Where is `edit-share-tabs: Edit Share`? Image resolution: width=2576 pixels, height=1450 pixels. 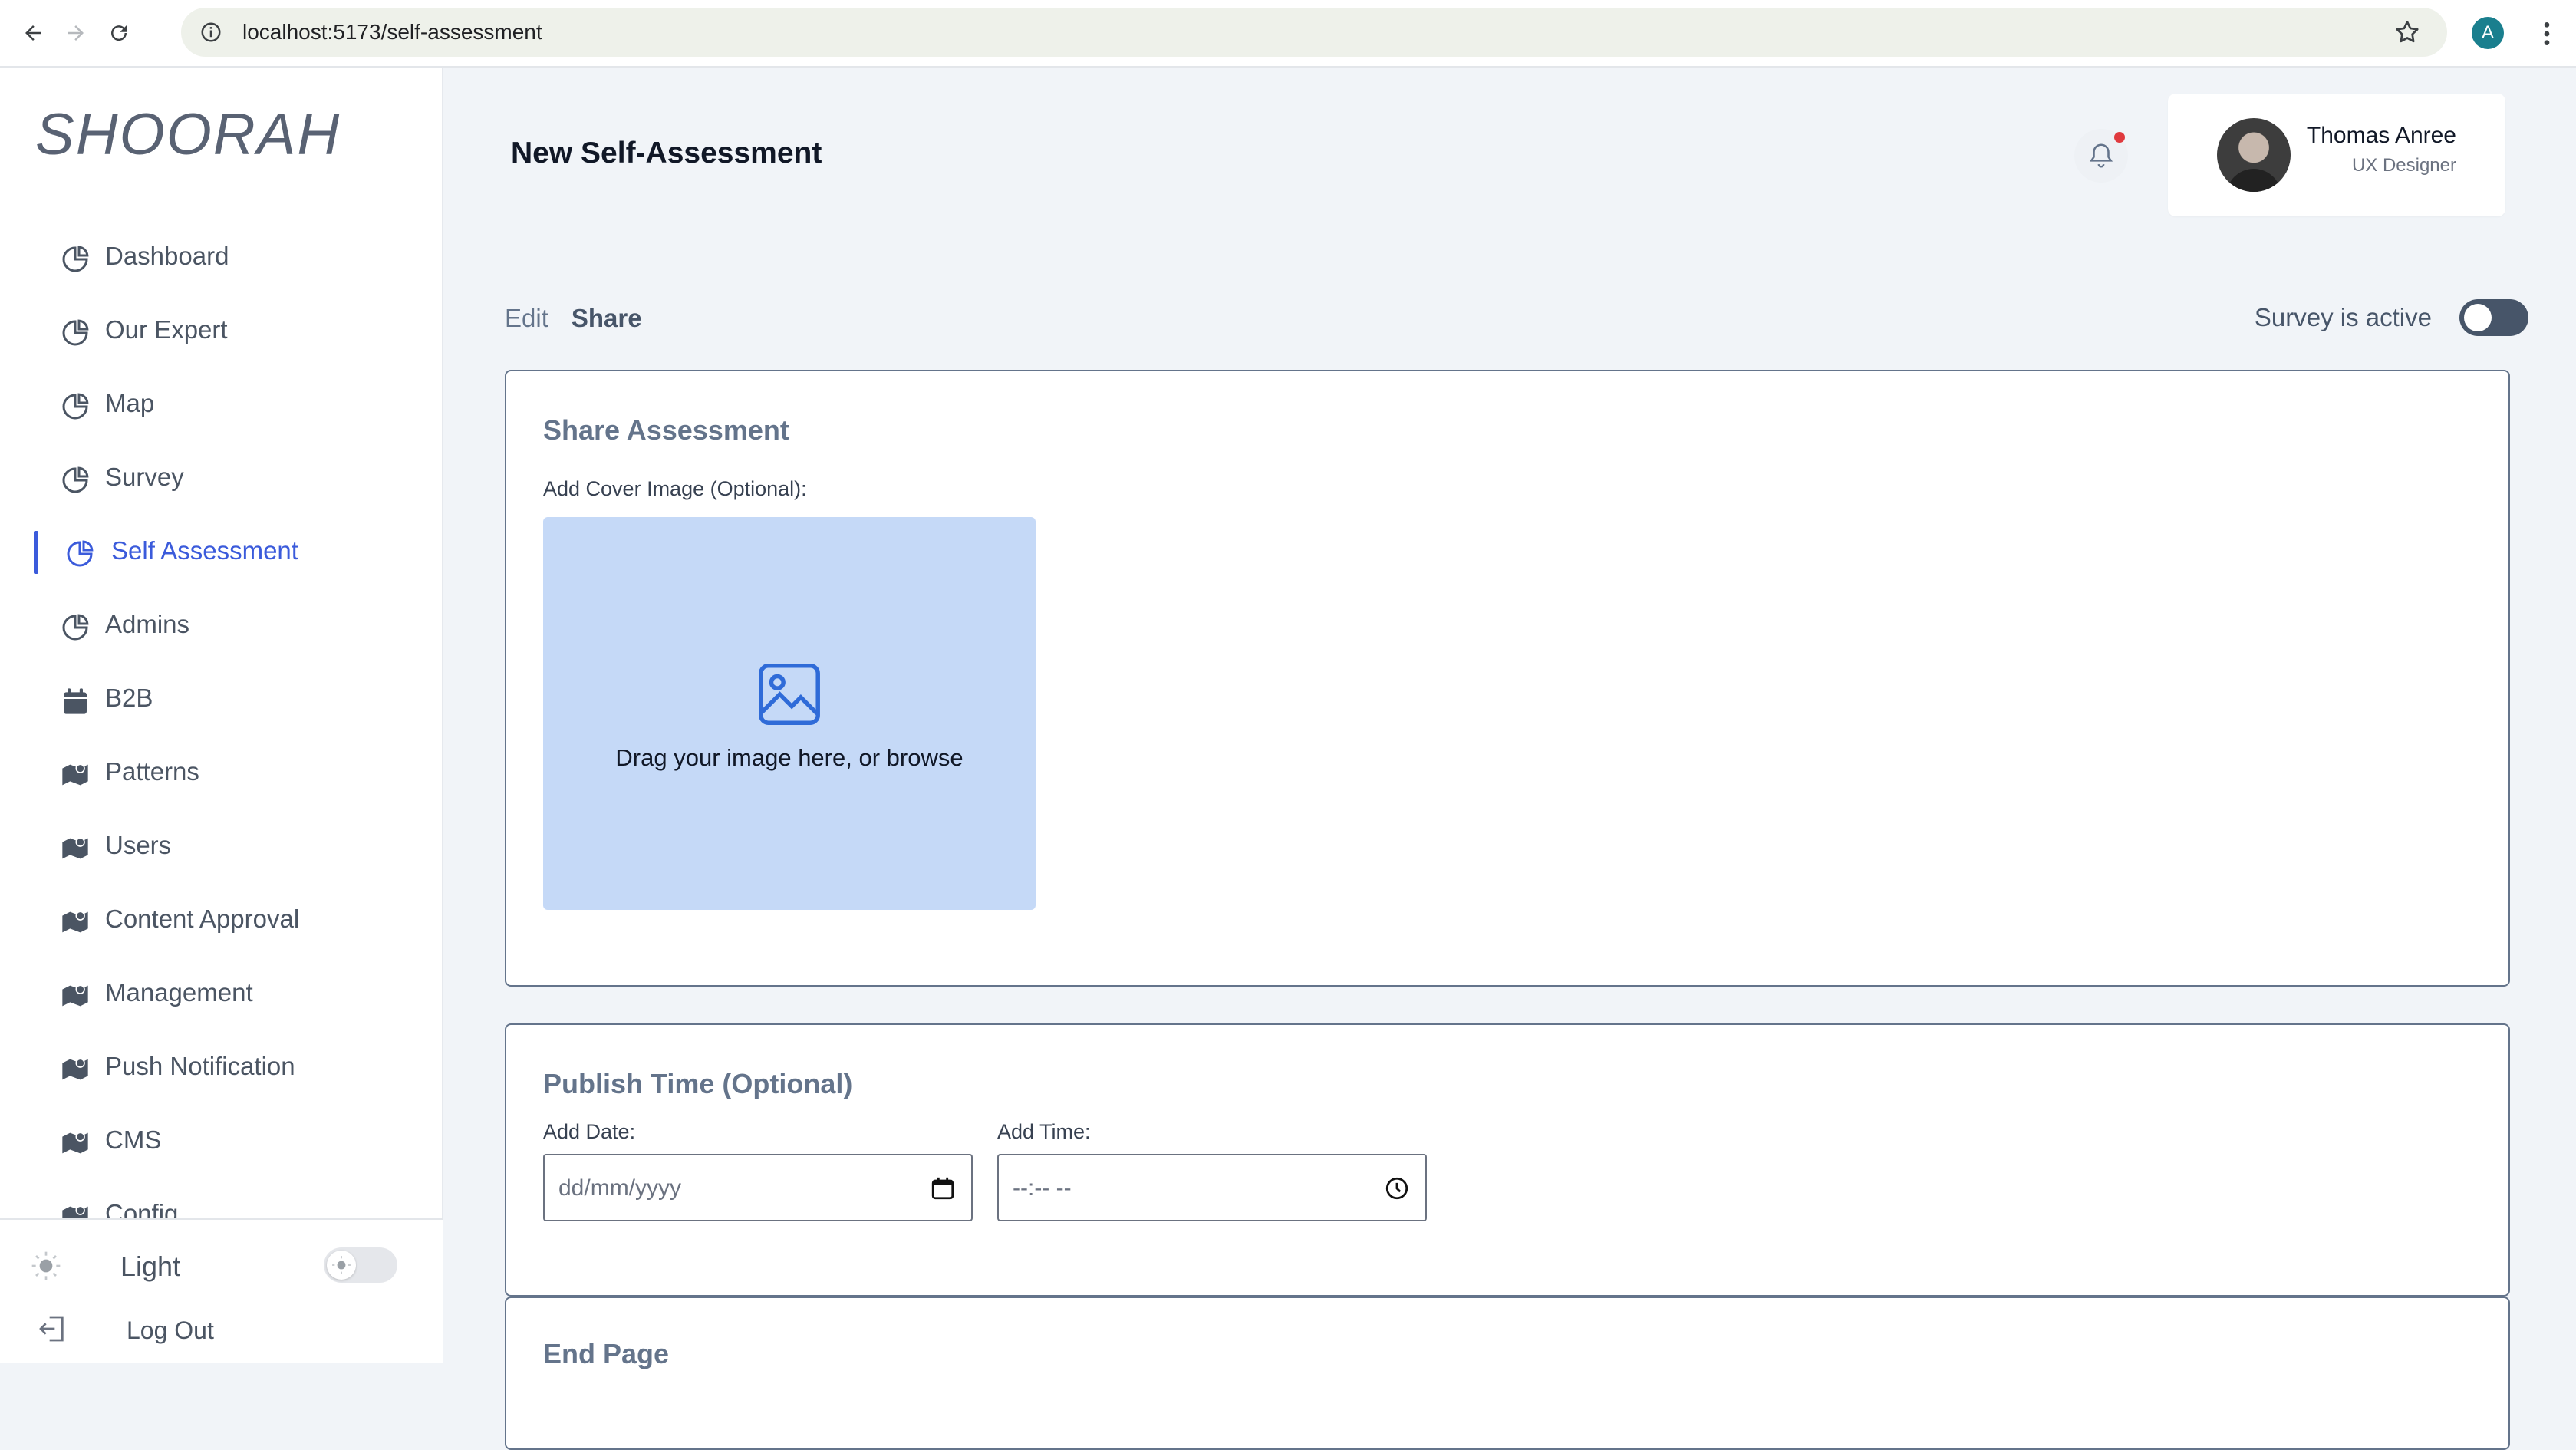
edit-share-tabs: Edit Share is located at coordinates (573, 318).